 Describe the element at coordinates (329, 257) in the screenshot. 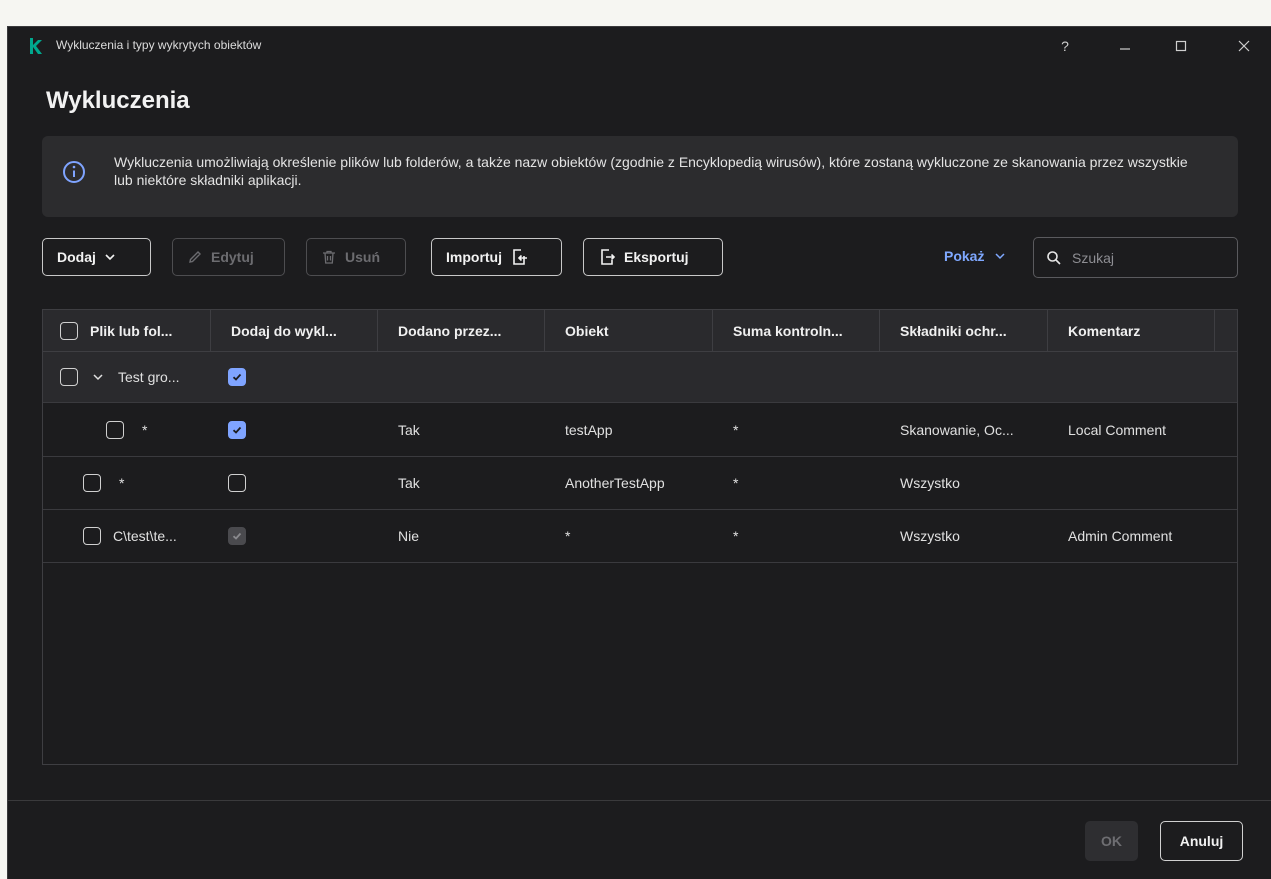

I see `trash-icon` at that location.